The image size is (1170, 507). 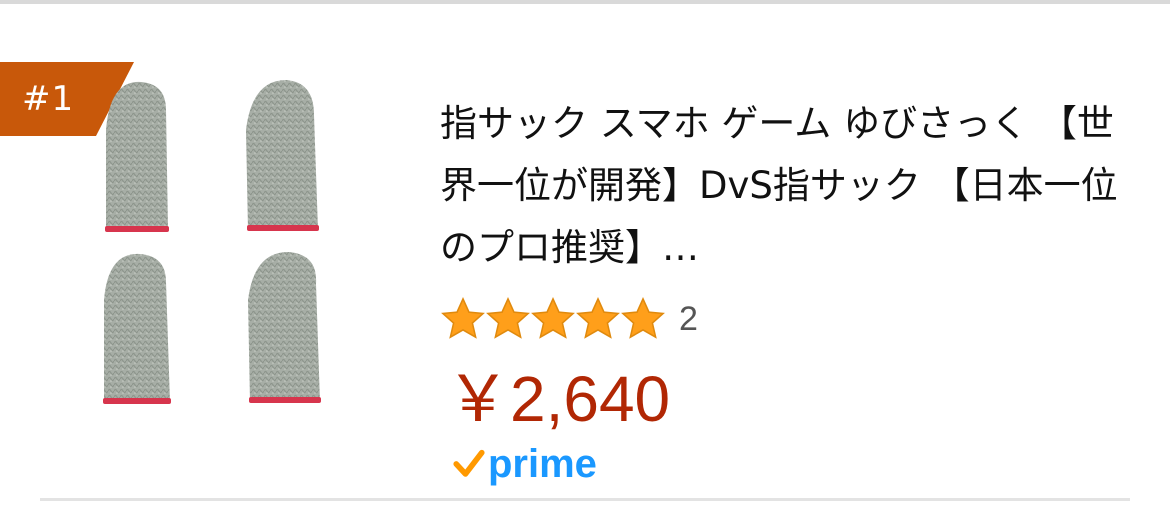 I want to click on rank-label: #1, so click(x=48, y=99).